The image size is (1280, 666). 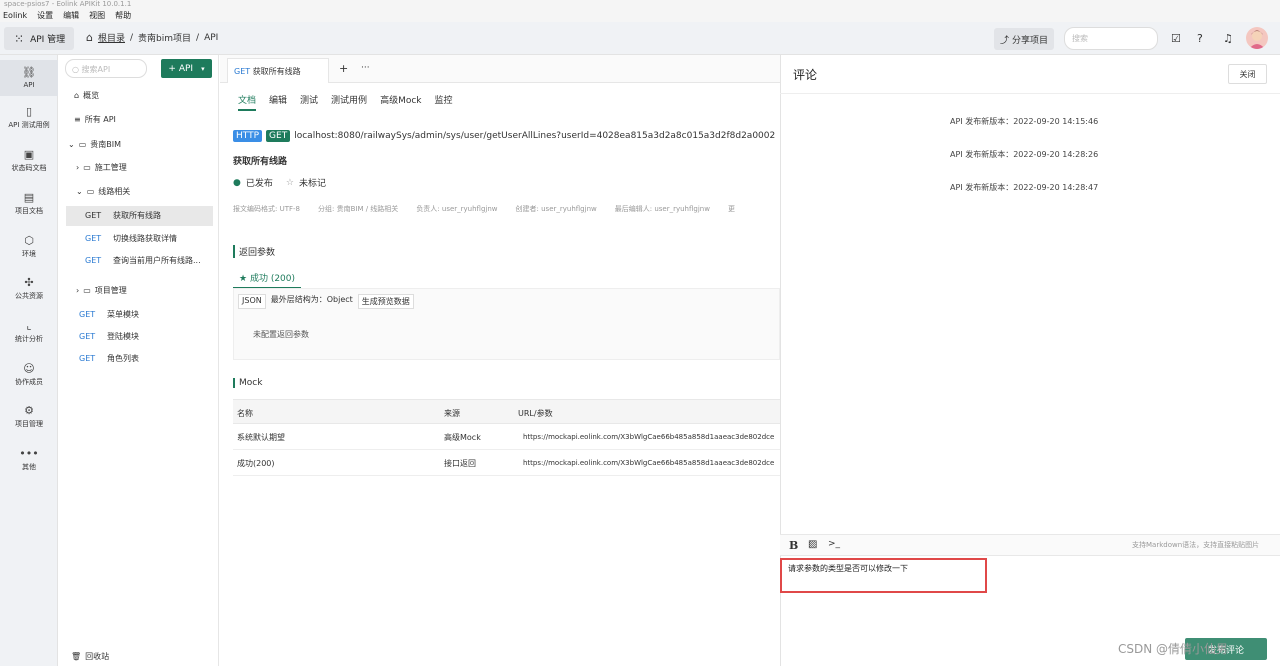 I want to click on tab-docs: 文档, so click(x=247, y=102).